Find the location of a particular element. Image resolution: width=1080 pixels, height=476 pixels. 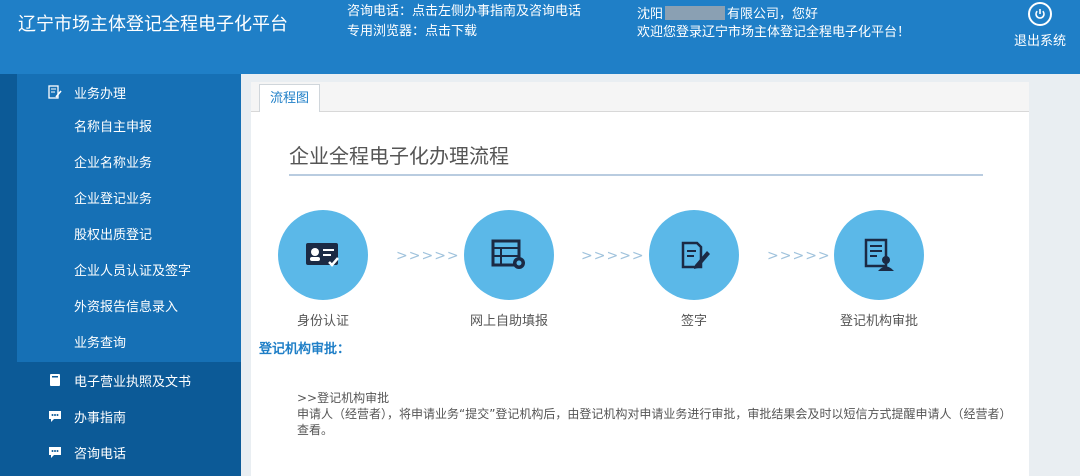

sidebar-group-label: 业务办理 is located at coordinates (100, 94).